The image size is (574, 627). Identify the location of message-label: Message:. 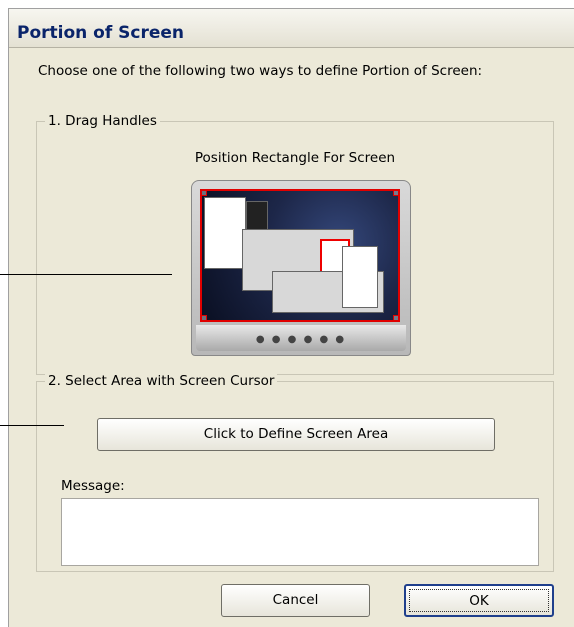
(93, 486).